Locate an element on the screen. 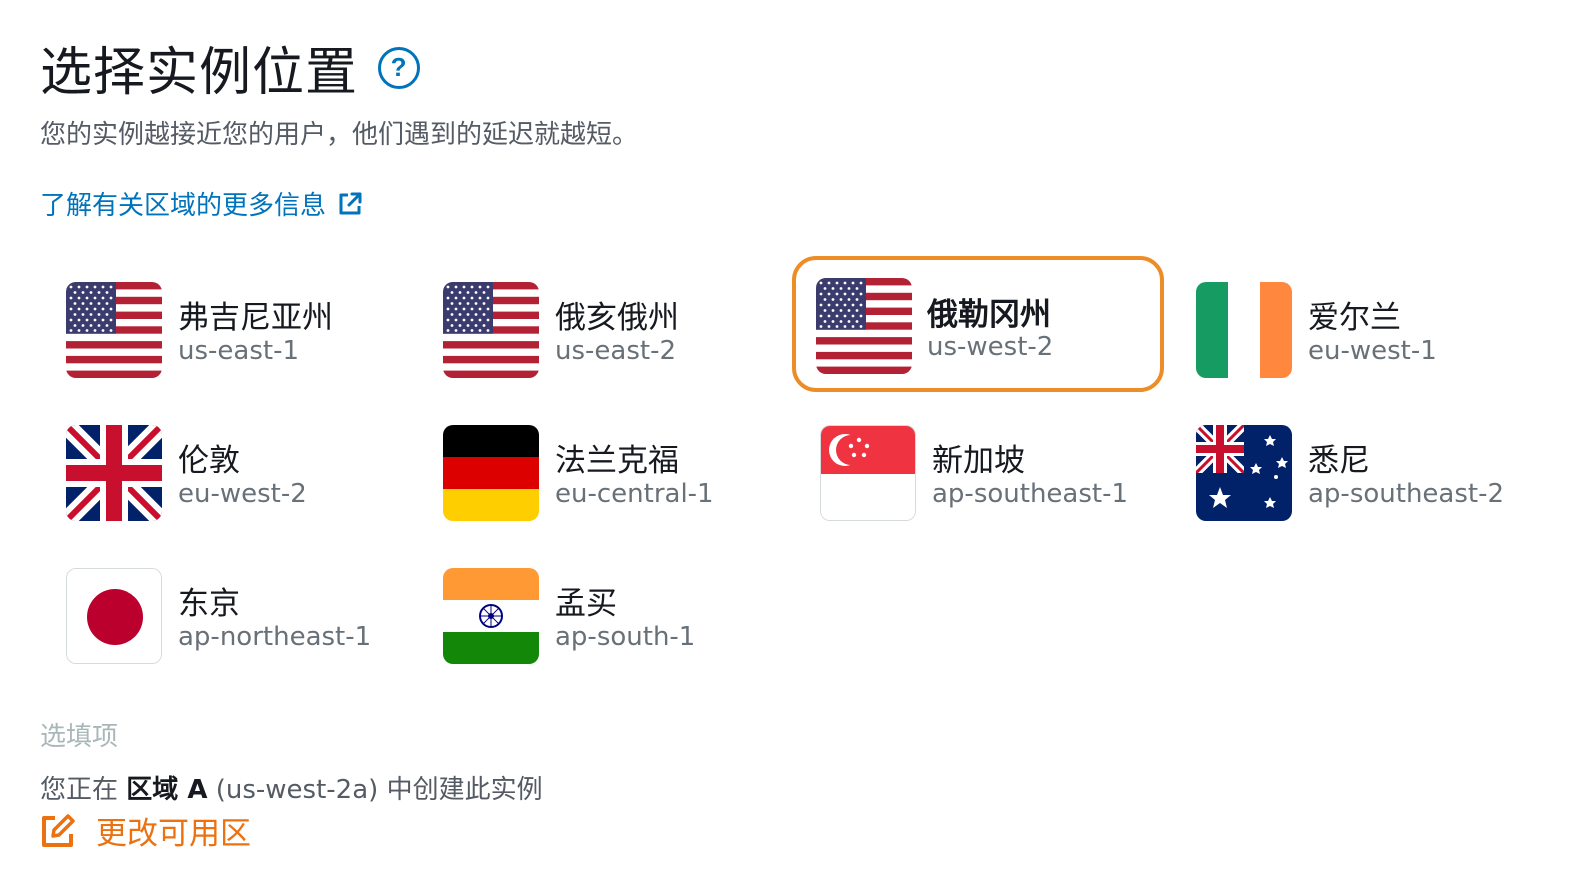  region-card-eu-central-1: 法兰克福 eu-central-1 is located at coordinates (607, 469).